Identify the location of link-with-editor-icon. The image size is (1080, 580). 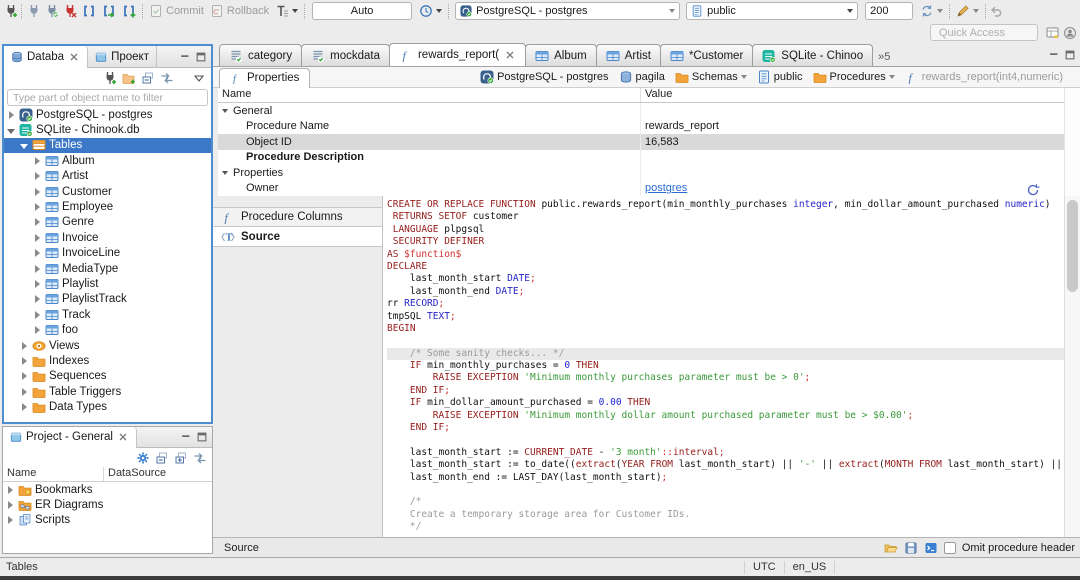
(200, 458).